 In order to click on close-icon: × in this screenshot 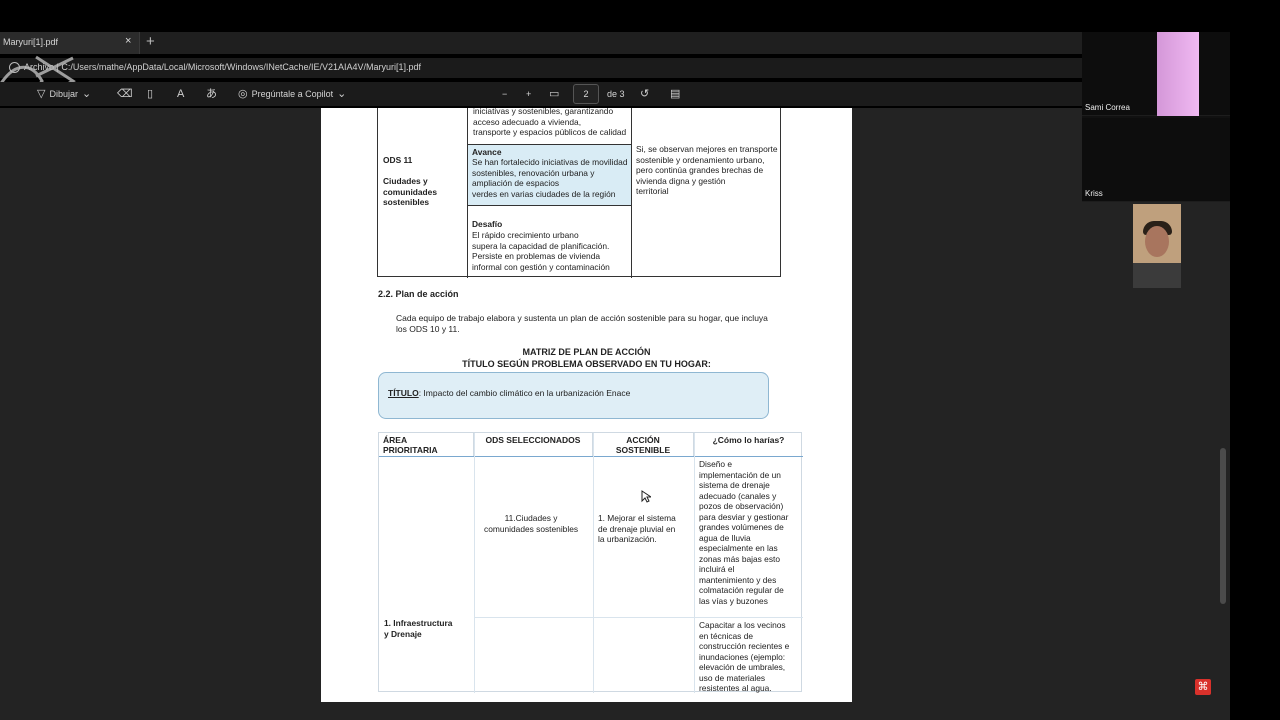, I will do `click(128, 41)`.